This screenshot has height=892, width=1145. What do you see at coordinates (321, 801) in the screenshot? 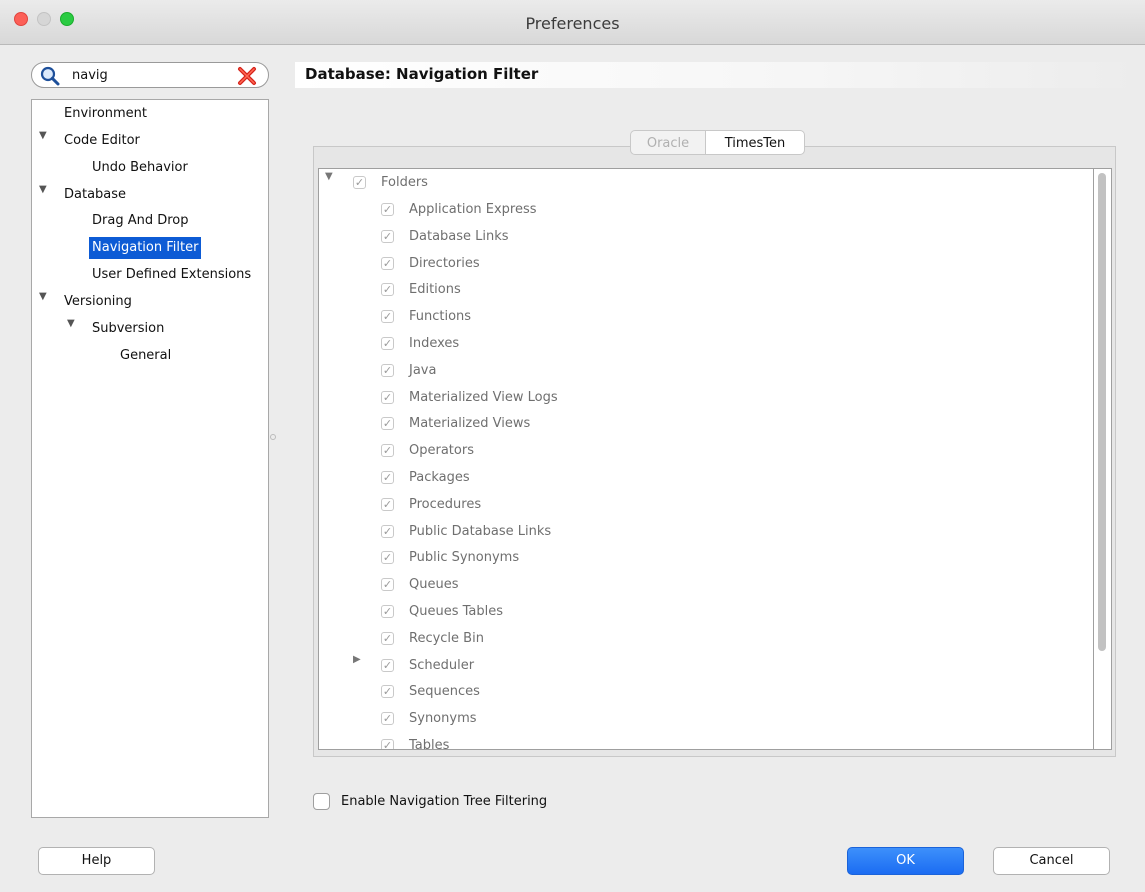
I see `enable-filtering-checkbox` at bounding box center [321, 801].